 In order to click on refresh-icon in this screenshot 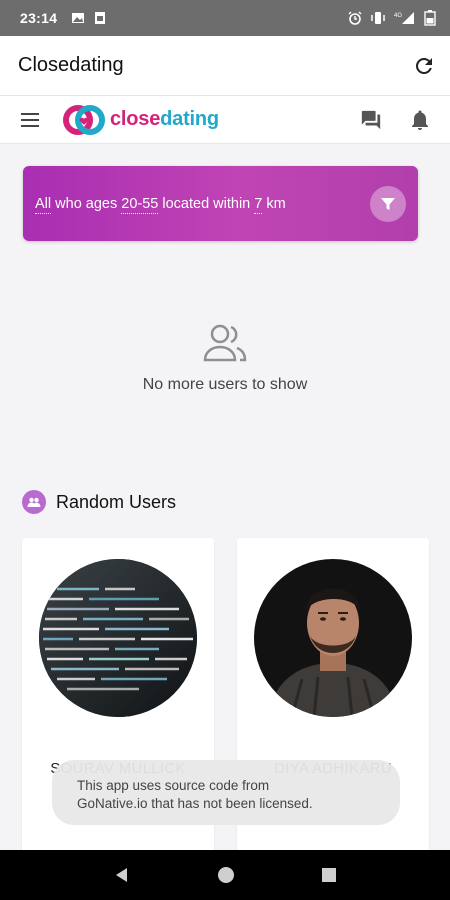, I will do `click(424, 66)`.